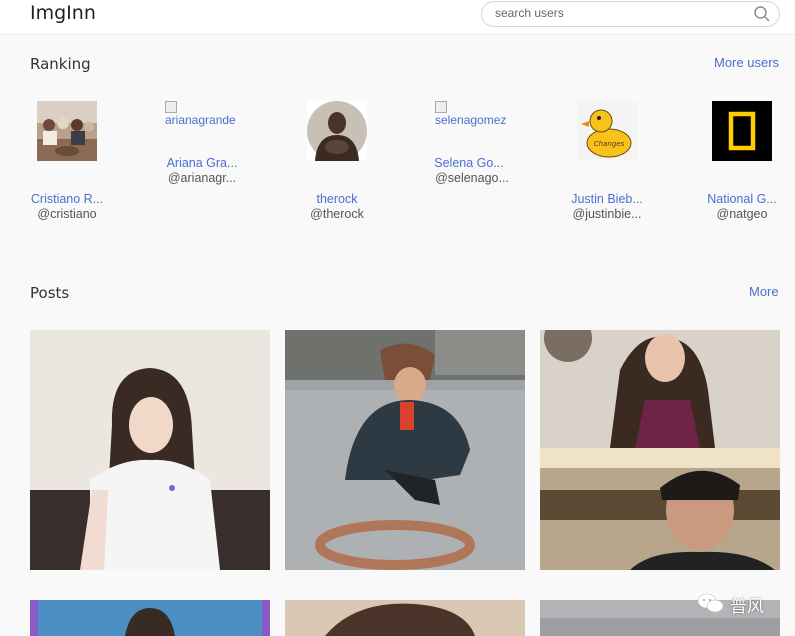 This screenshot has height=636, width=795. Describe the element at coordinates (60, 64) in the screenshot. I see `ranking-title: Ranking` at that location.